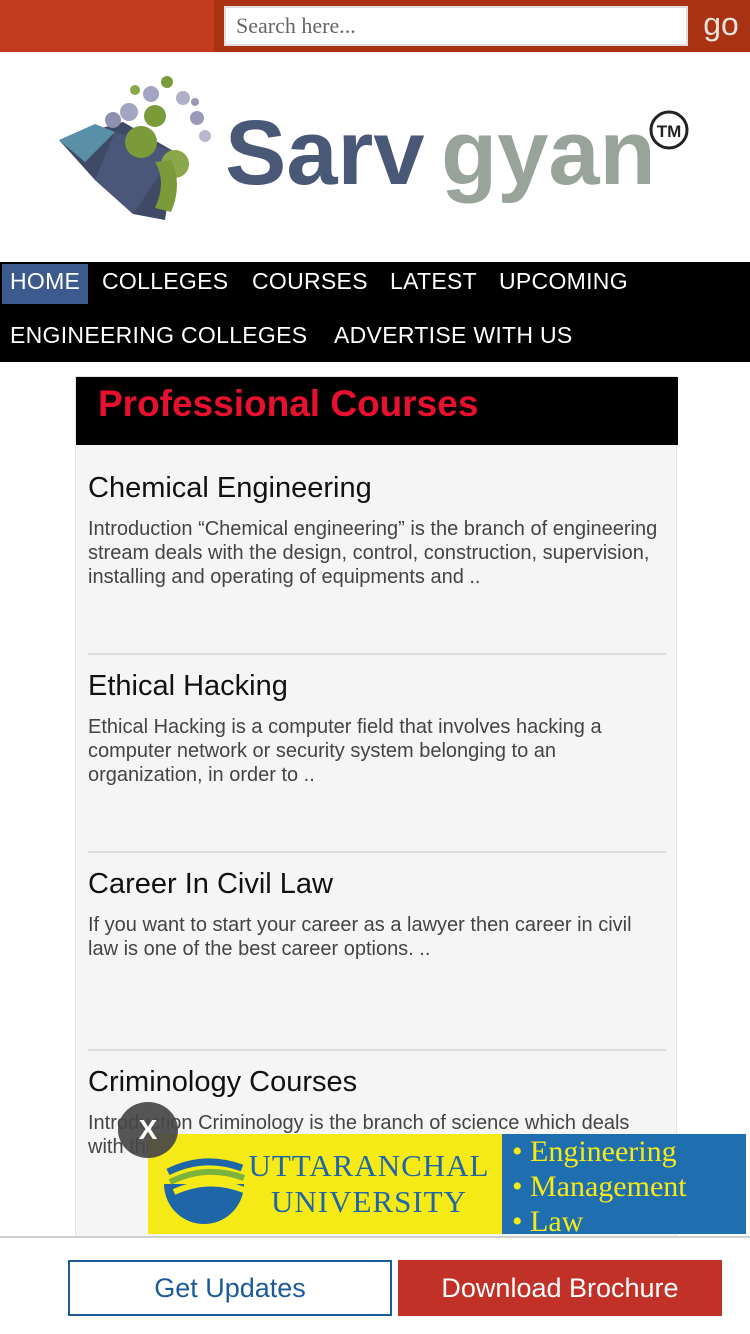 Image resolution: width=750 pixels, height=1334 pixels. What do you see at coordinates (288, 403) in the screenshot?
I see `panel-title: Professional Courses` at bounding box center [288, 403].